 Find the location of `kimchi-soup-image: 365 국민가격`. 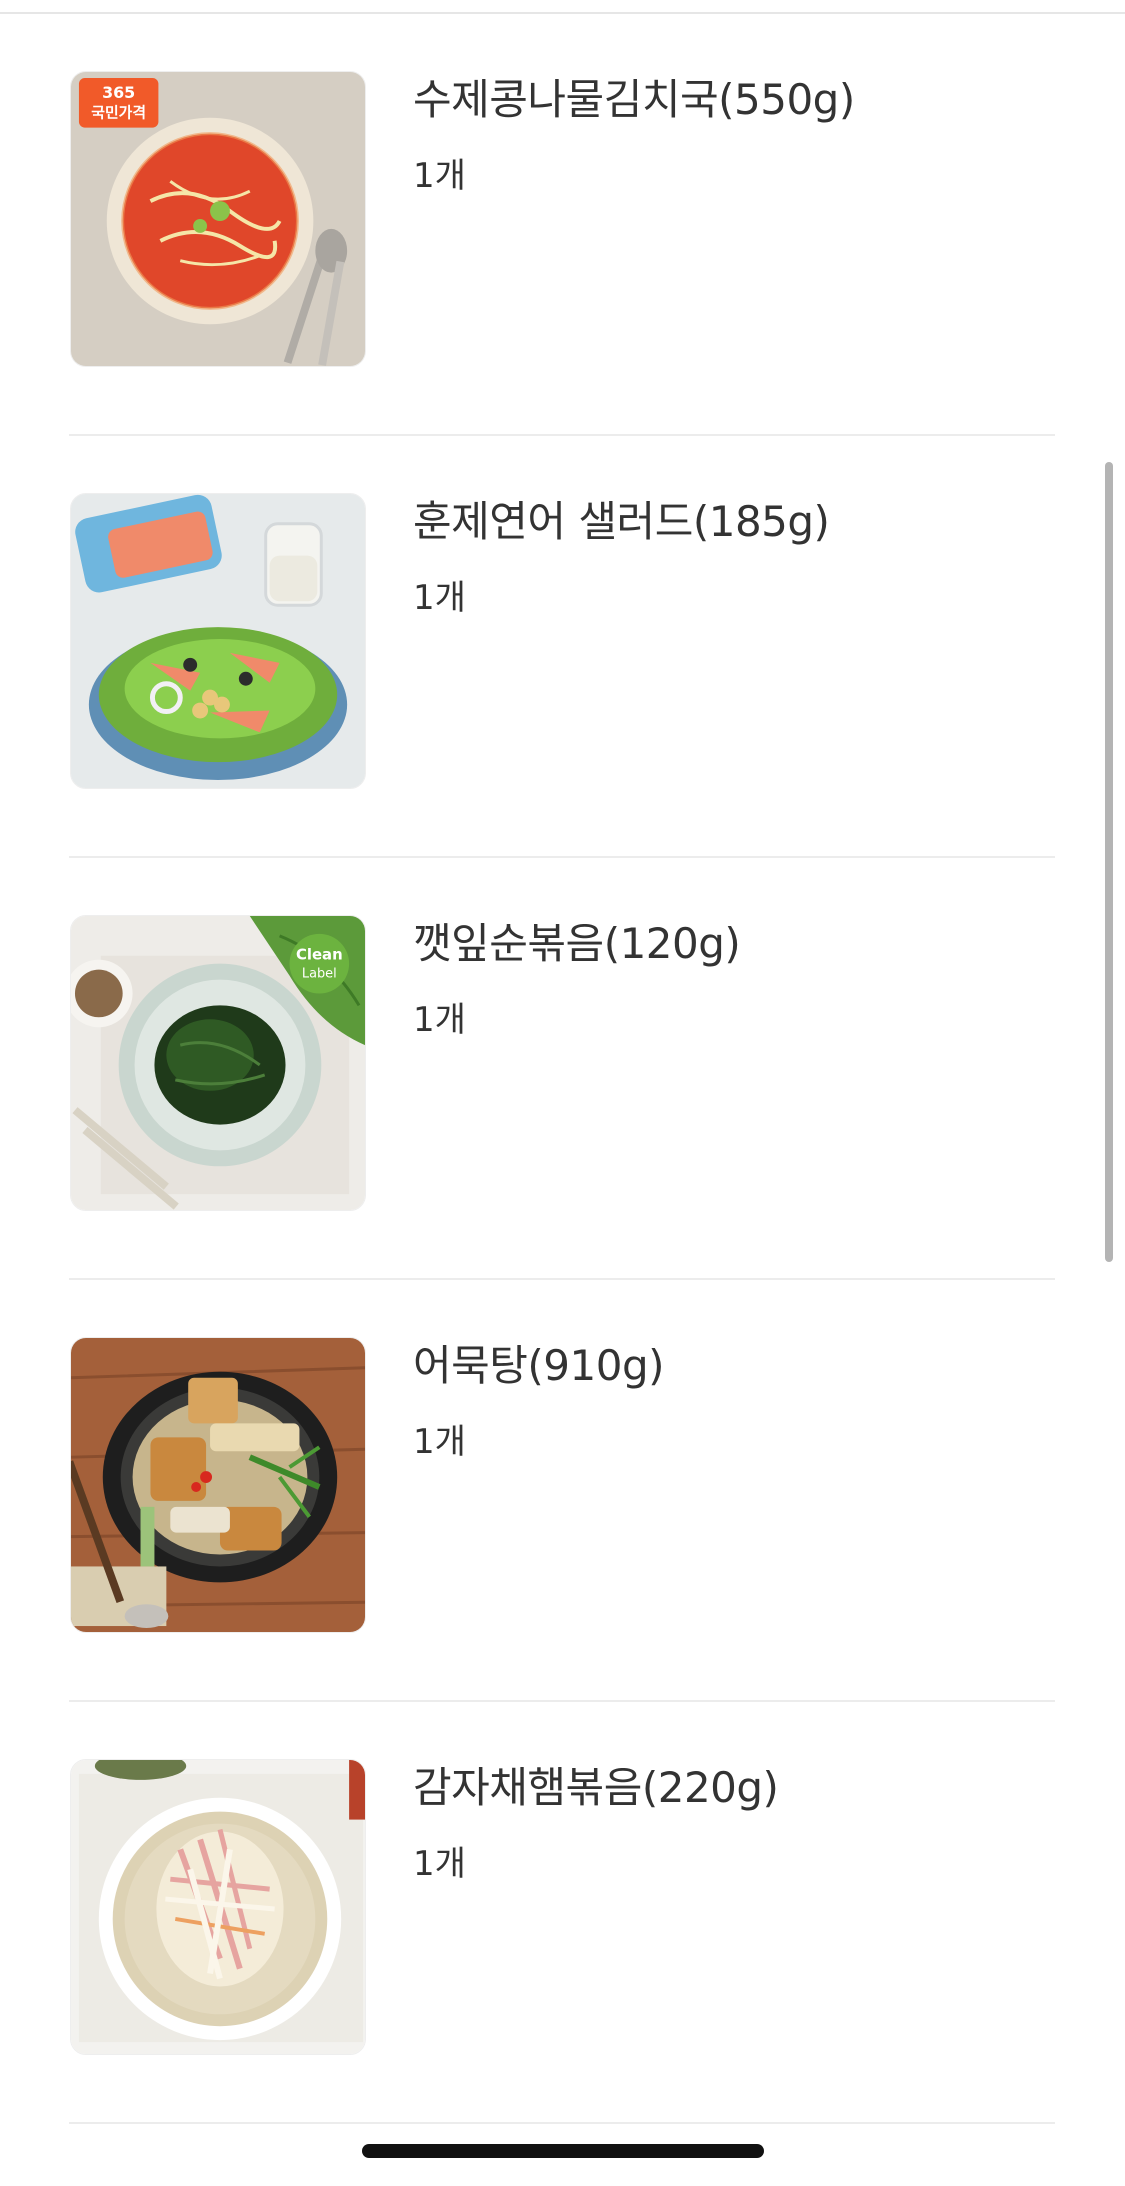

kimchi-soup-image: 365 국민가격 is located at coordinates (218, 219).